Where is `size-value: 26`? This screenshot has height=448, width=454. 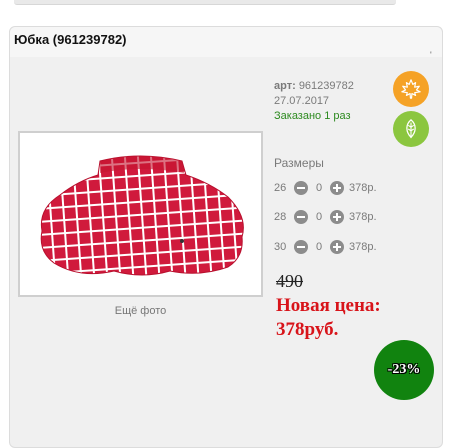 size-value: 26 is located at coordinates (280, 188).